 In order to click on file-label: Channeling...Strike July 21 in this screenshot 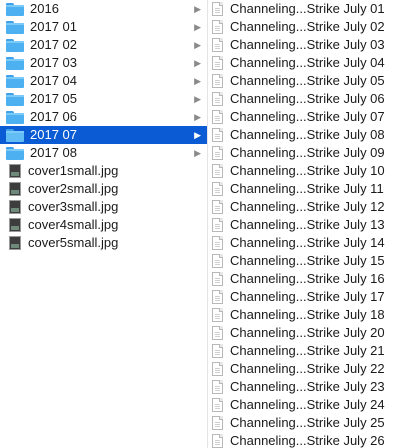, I will do `click(307, 350)`.